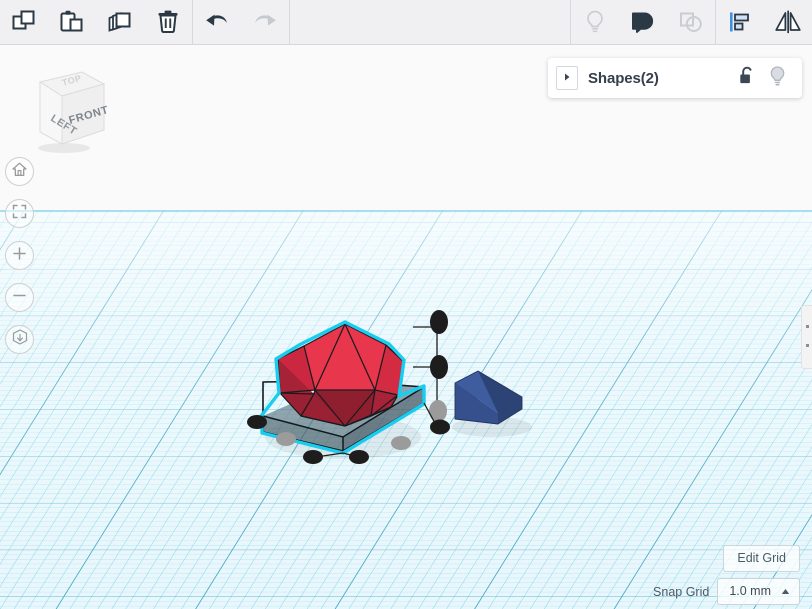 The image size is (812, 609). I want to click on home-icon, so click(19, 172).